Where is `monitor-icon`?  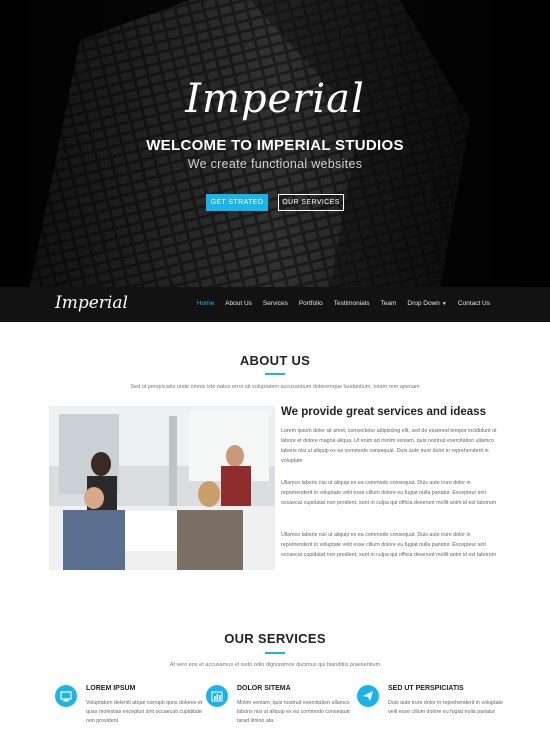 monitor-icon is located at coordinates (66, 696).